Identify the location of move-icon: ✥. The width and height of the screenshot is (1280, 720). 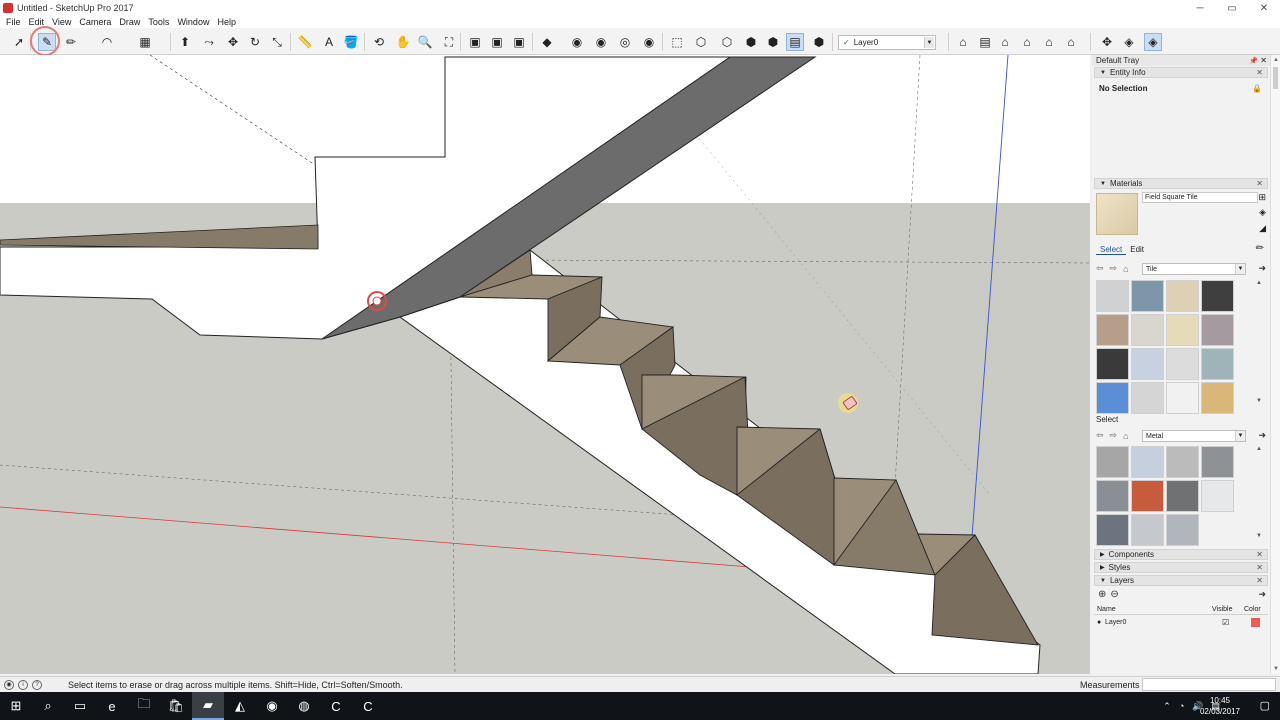
(233, 42).